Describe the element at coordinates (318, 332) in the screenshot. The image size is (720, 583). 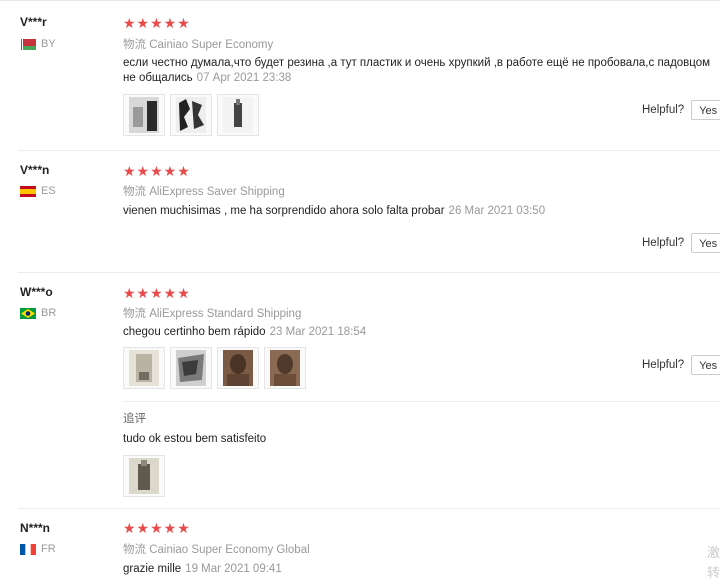
I see `review-date: 23 Mar 2021 18:54` at that location.